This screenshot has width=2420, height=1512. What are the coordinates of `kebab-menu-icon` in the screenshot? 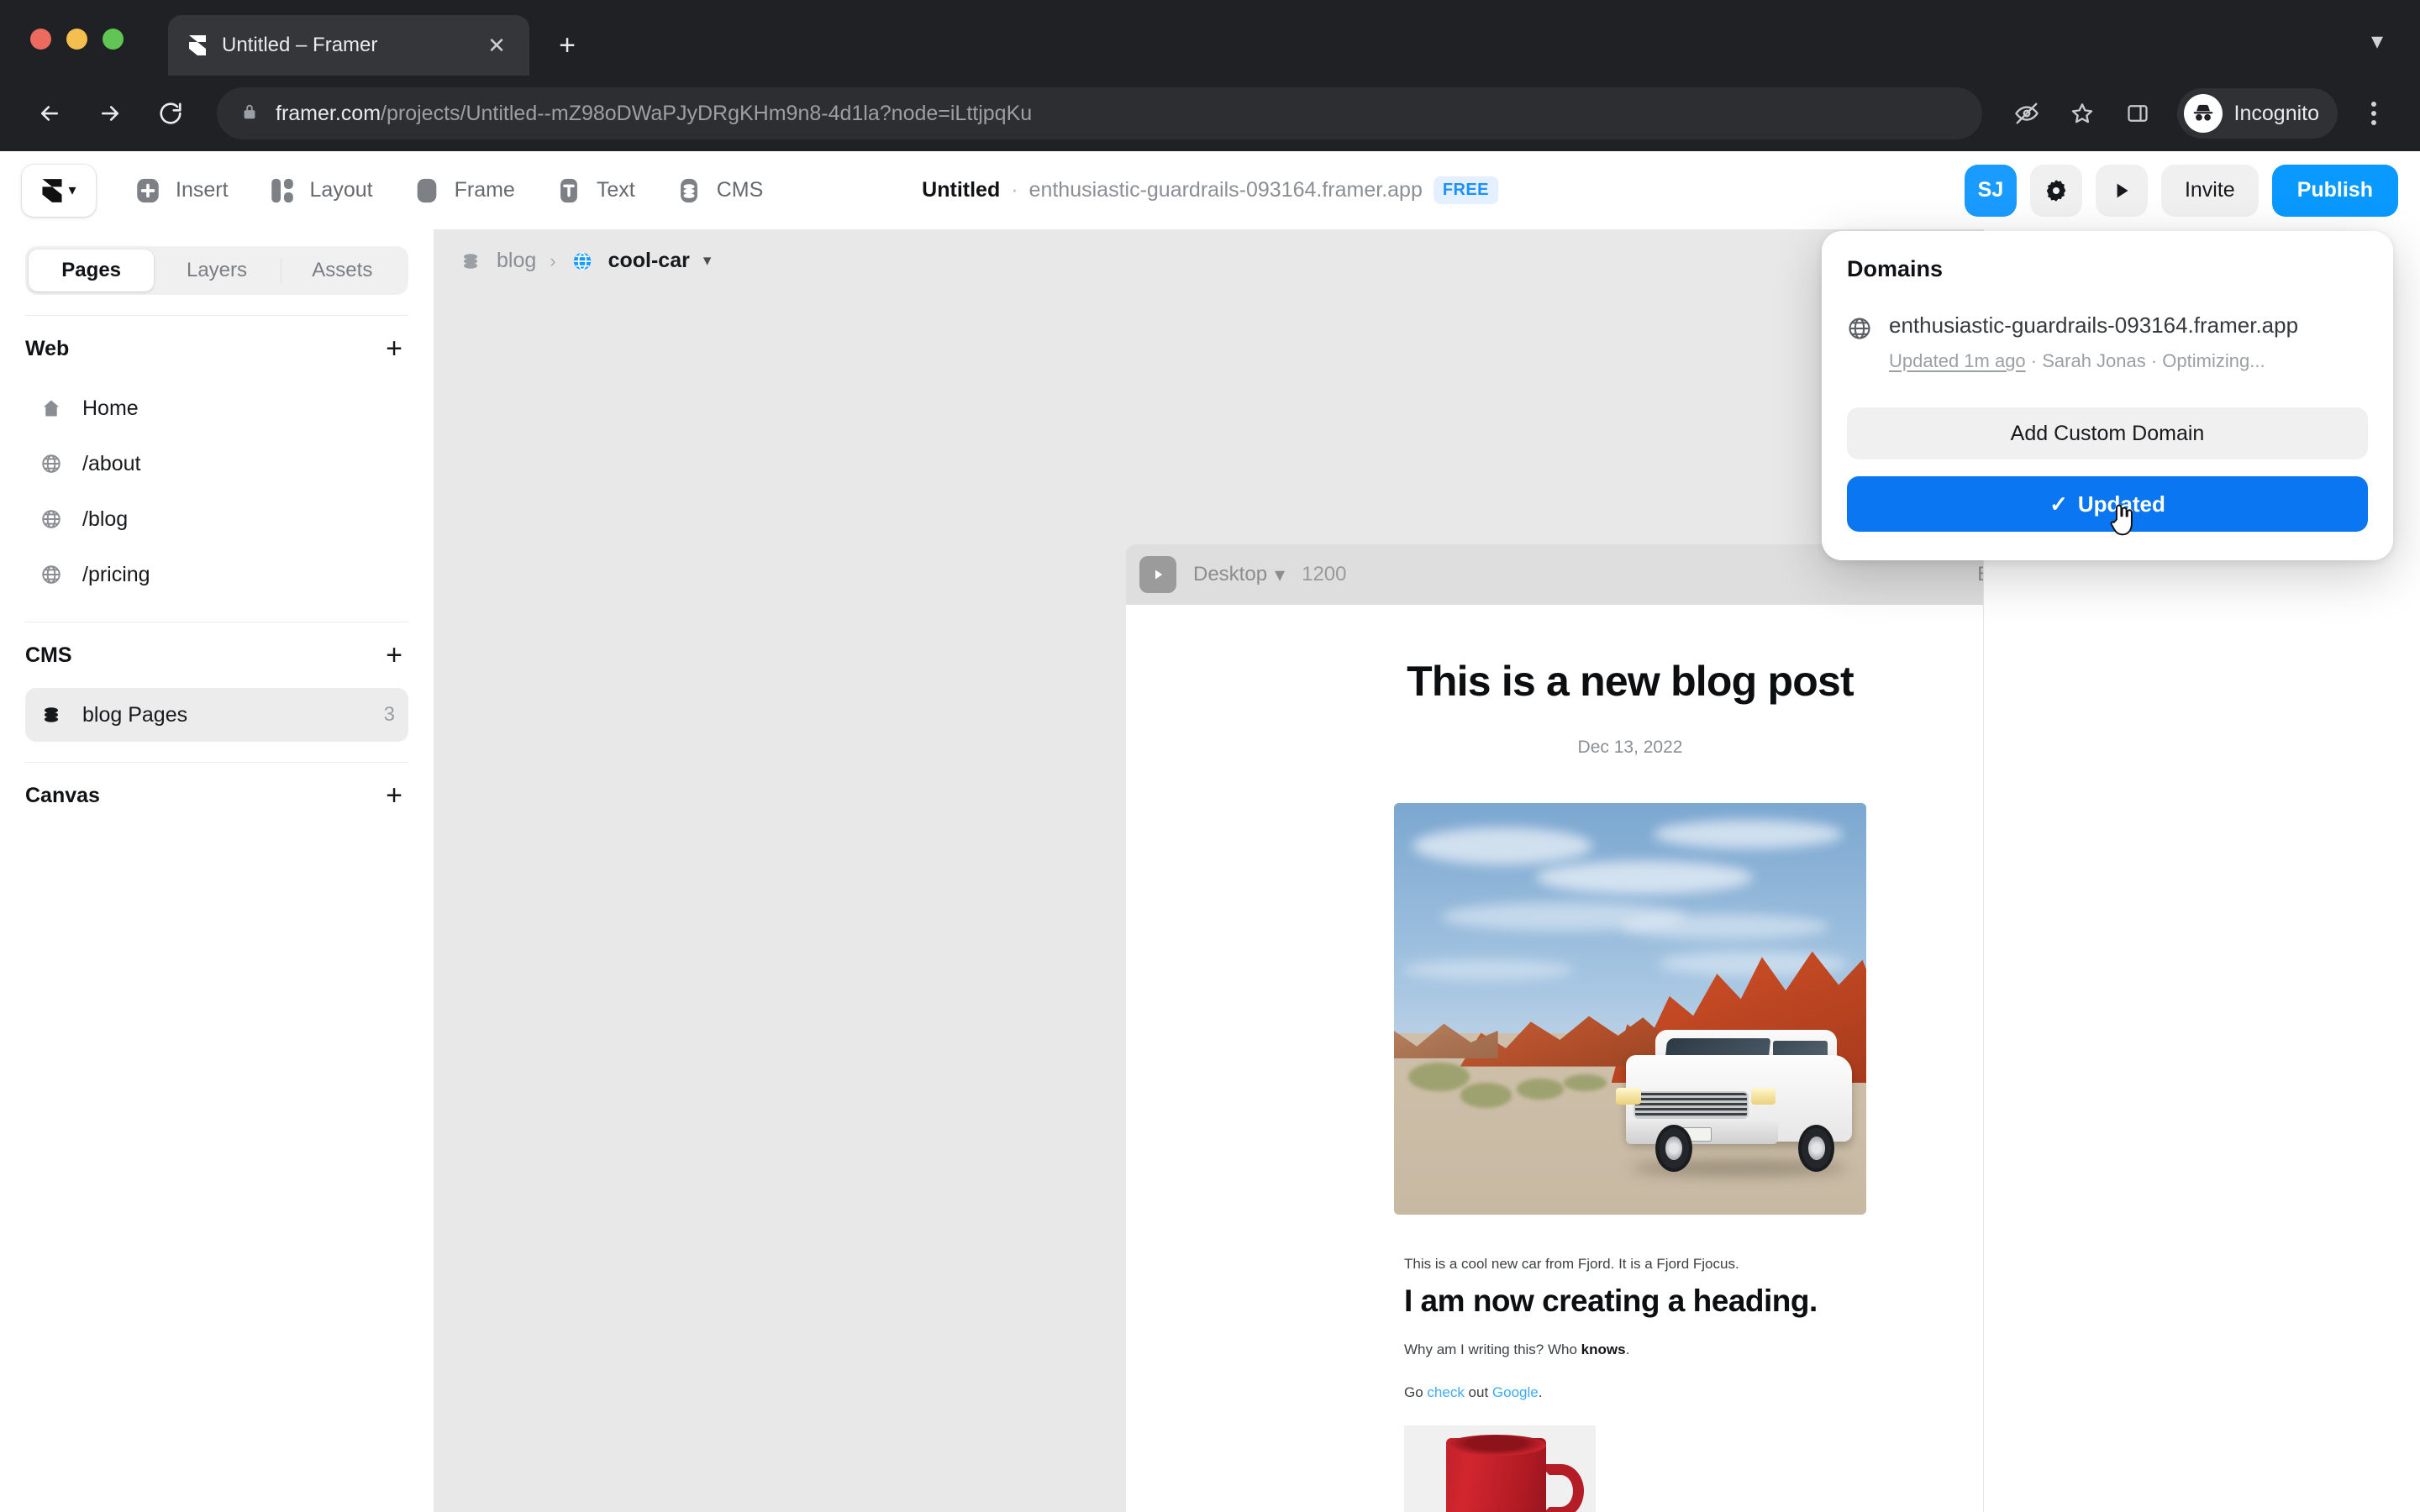 It's located at (2373, 113).